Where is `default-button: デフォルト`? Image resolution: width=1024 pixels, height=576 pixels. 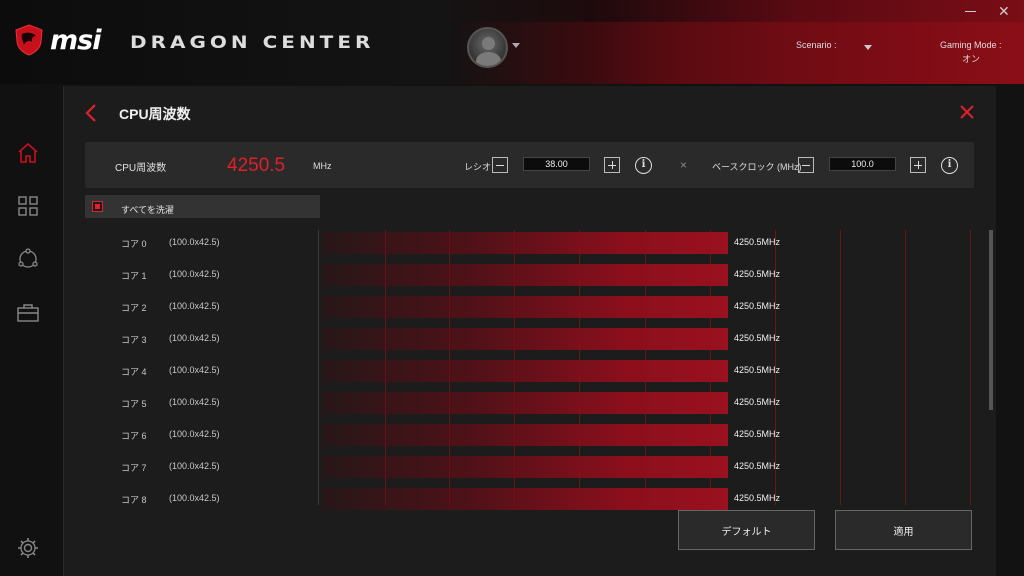
default-button: デフォルト is located at coordinates (746, 530).